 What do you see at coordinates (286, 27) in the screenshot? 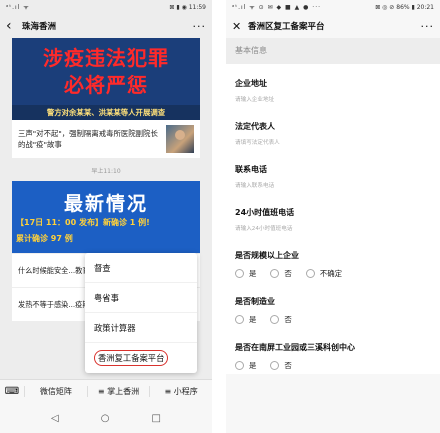
I see `page-title: 香洲区复工备案平台` at bounding box center [286, 27].